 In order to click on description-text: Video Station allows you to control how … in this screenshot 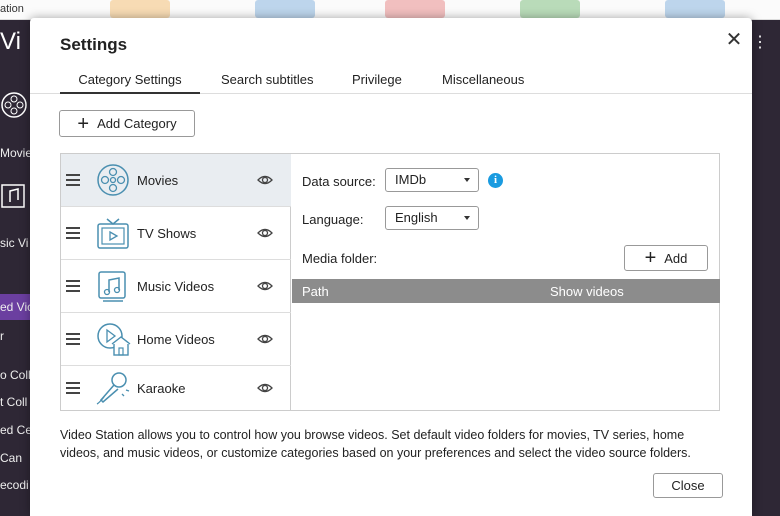, I will do `click(375, 444)`.